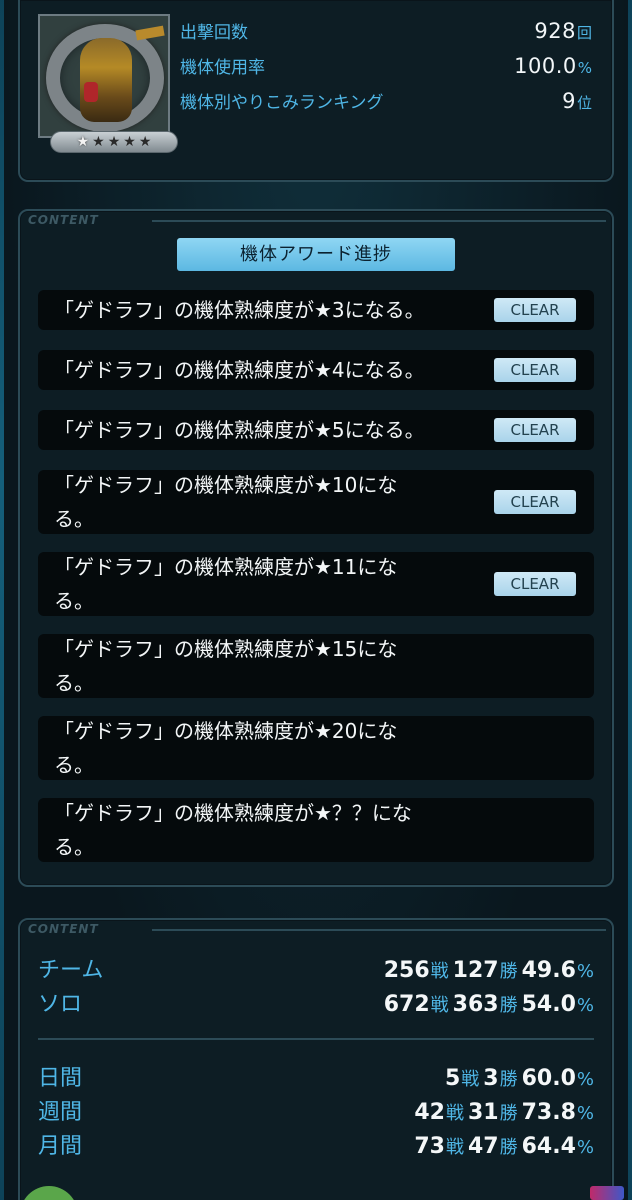  Describe the element at coordinates (226, 485) in the screenshot. I see `award-condition-line1: 「ゲドラフ」の機体熟練度が★10にな` at that location.